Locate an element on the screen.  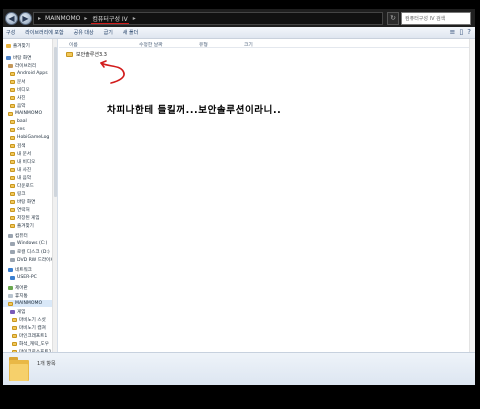
sidebar-item: ces is located at coordinates (14, 129).